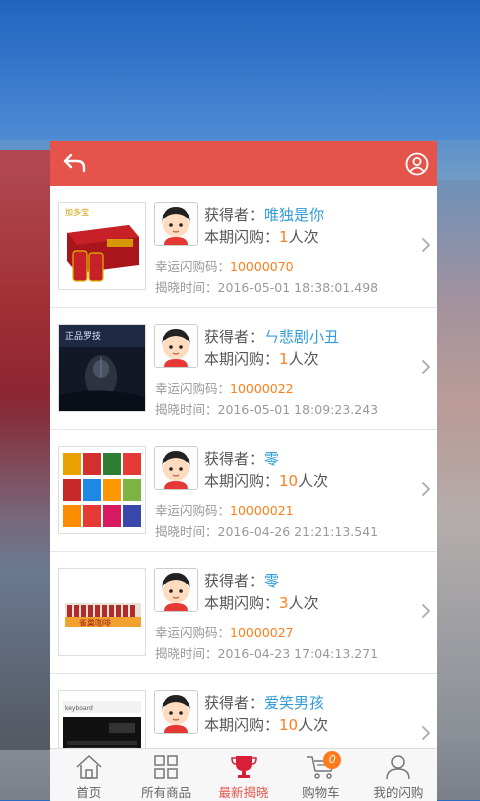  I want to click on winner-line: 获得者：唯独是你, so click(264, 214).